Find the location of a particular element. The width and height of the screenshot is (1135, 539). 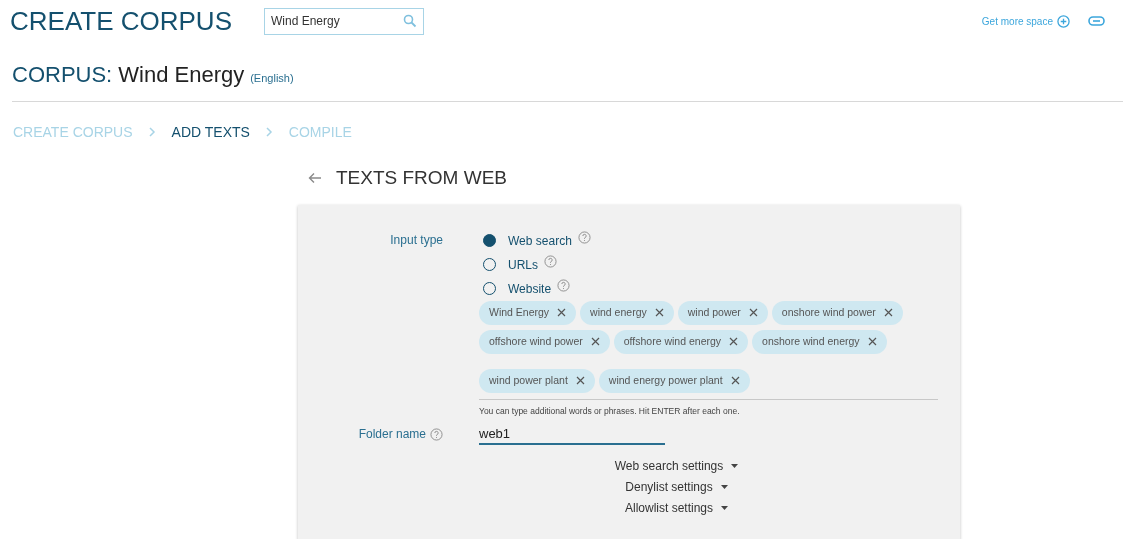

keyword-chip: offshore wind energy is located at coordinates (681, 341).